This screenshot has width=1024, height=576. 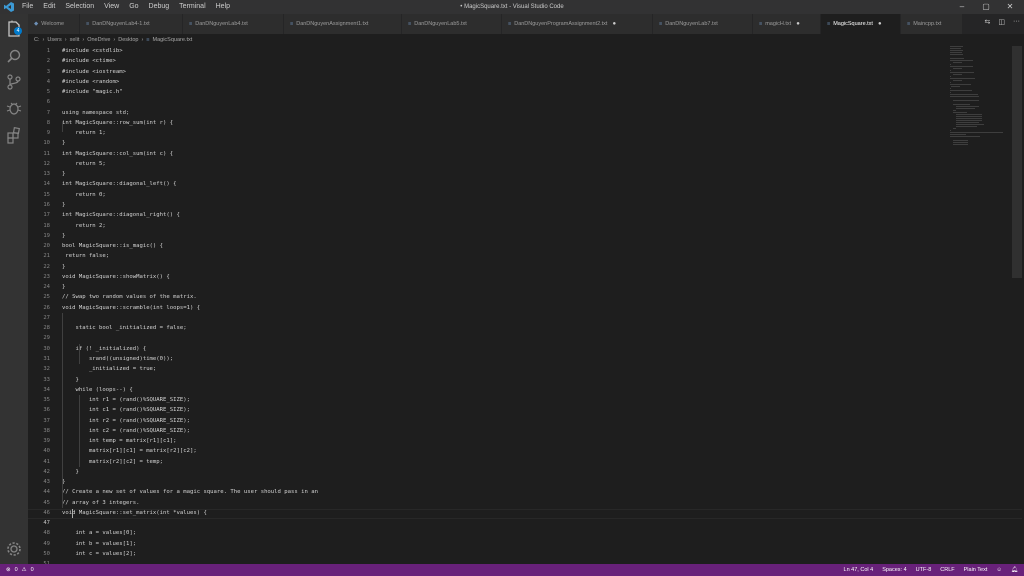 What do you see at coordinates (512, 154) in the screenshot?
I see `code-line: int MagicSquare::col_sum(int c) {` at bounding box center [512, 154].